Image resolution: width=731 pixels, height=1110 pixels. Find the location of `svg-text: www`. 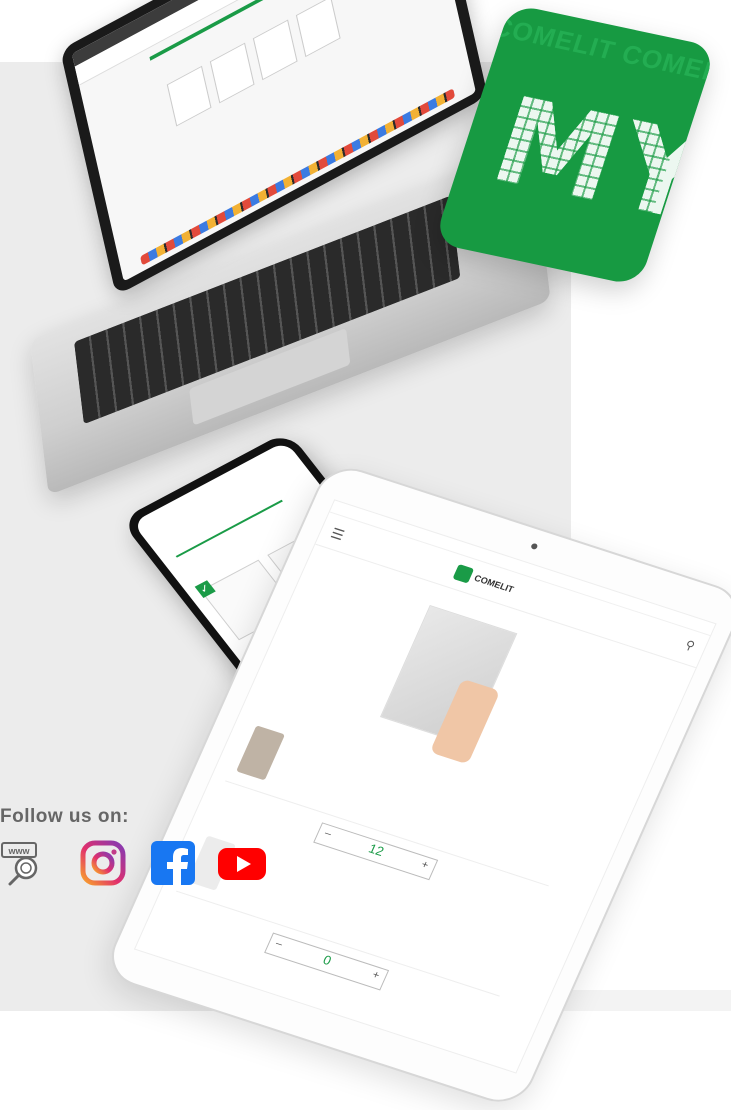

svg-text: www is located at coordinates (18, 851).